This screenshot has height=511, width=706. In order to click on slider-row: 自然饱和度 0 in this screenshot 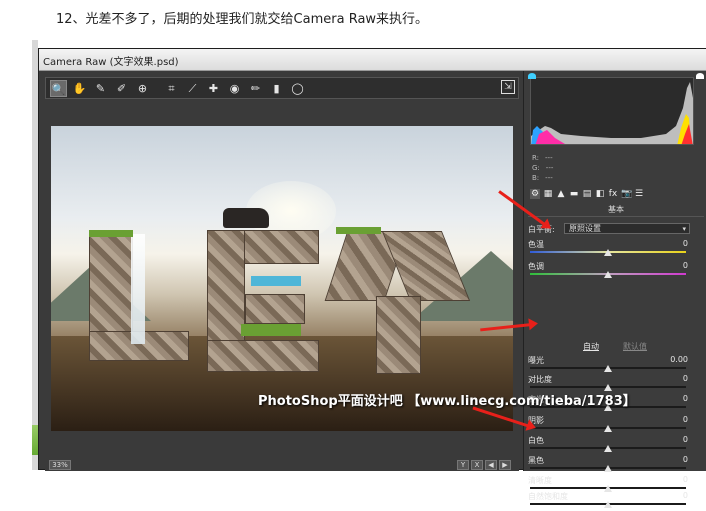, I will do `click(608, 501)`.